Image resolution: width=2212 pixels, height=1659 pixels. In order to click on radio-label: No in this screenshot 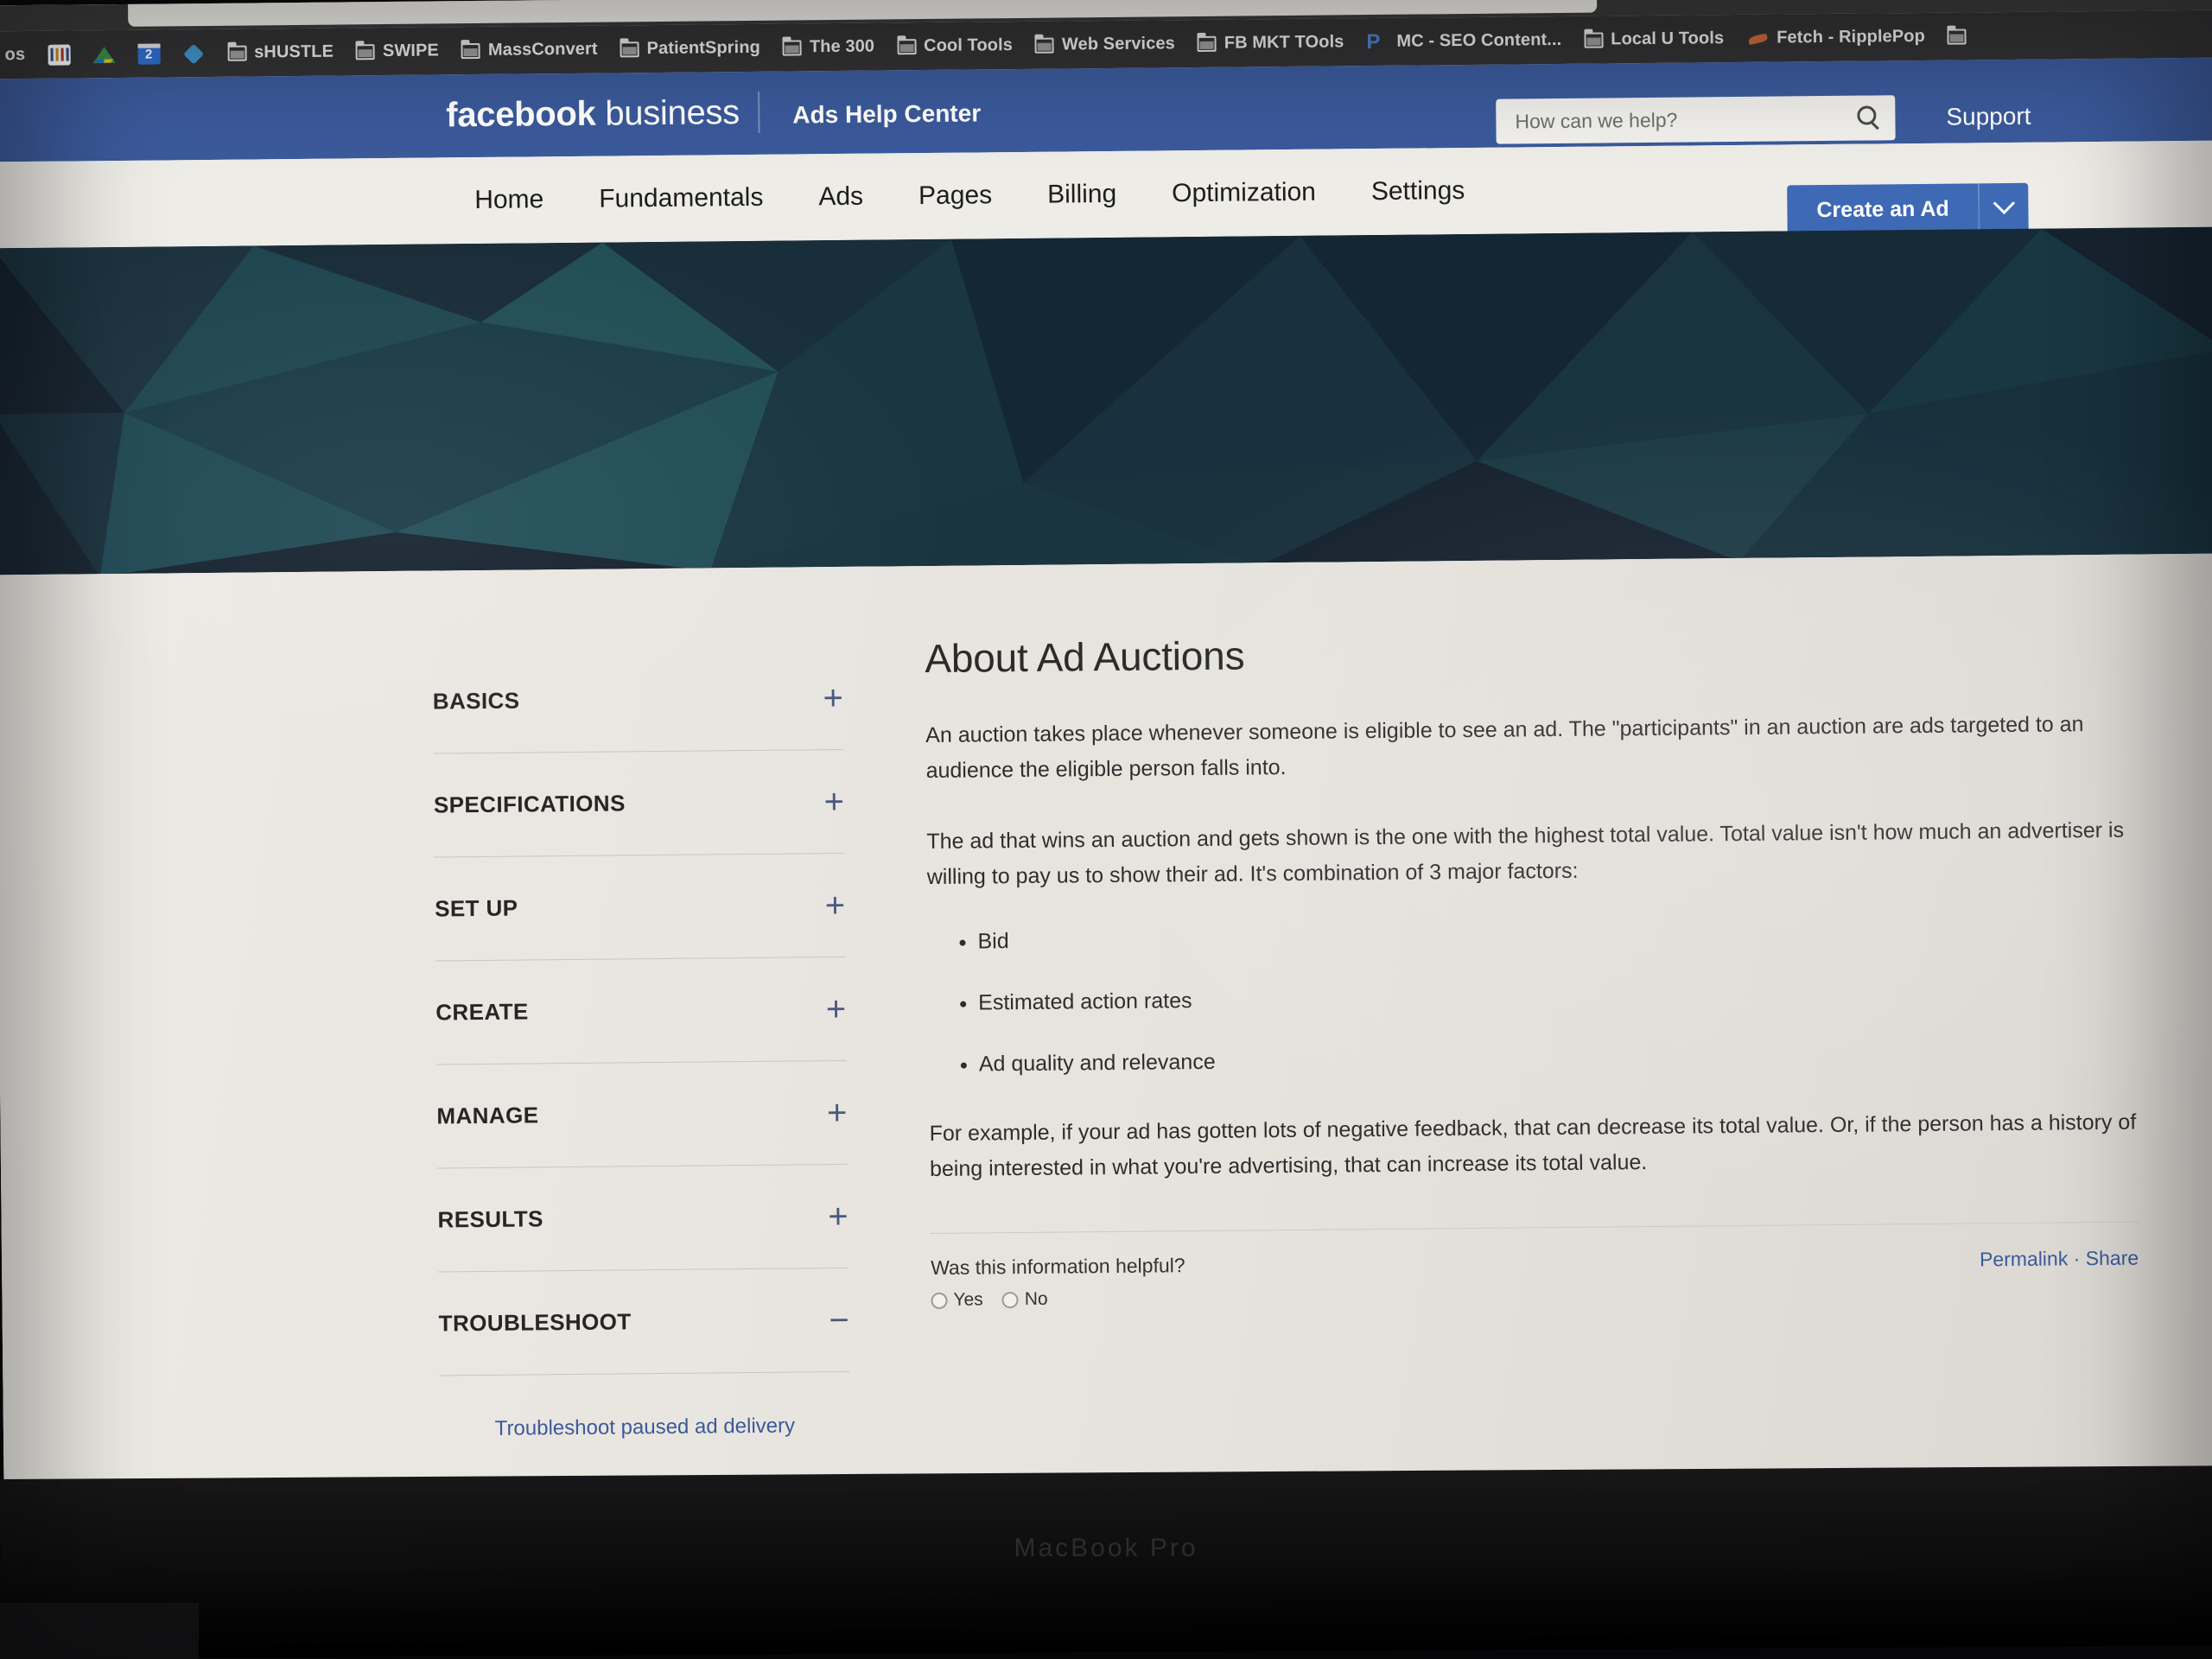, I will do `click(1036, 1298)`.